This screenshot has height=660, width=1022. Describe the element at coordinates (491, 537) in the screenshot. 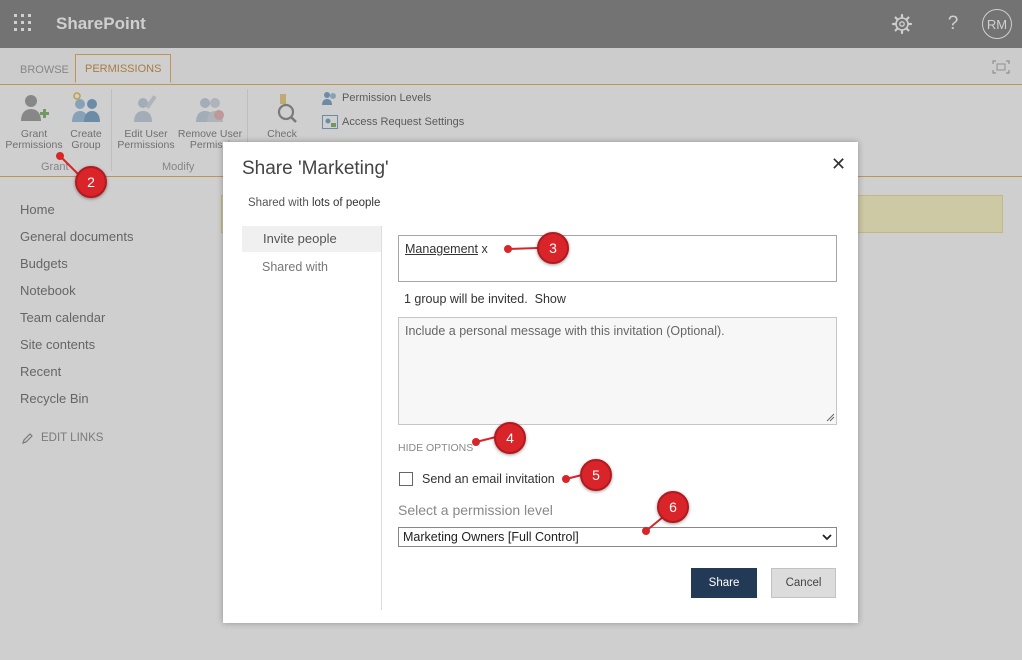

I see `permission-level-value: Marketing Owners [Full Control]` at that location.